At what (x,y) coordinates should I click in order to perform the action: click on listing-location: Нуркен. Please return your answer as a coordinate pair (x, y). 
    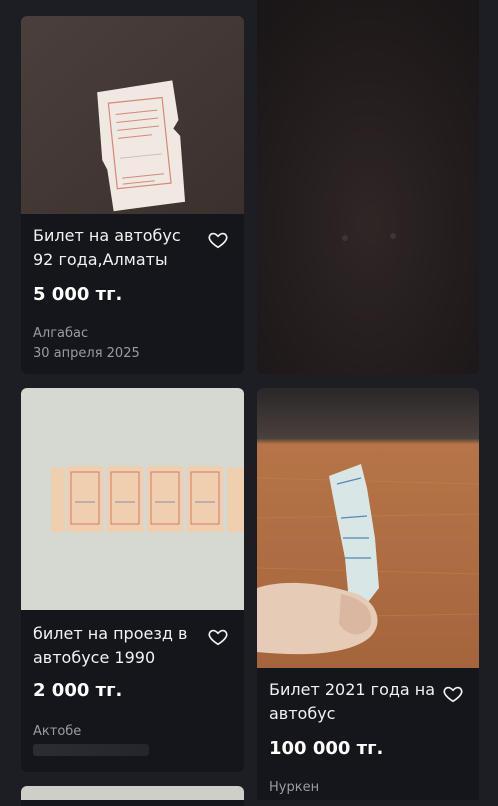
    Looking at the image, I should click on (294, 787).